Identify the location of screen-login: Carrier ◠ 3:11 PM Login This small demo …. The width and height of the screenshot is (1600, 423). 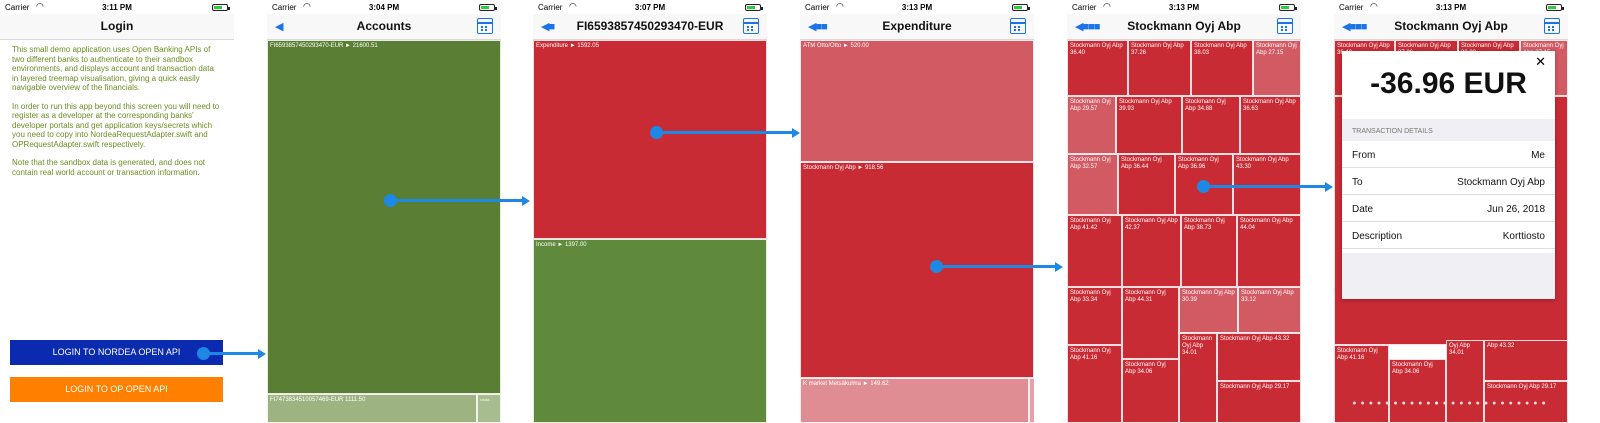
(117, 211).